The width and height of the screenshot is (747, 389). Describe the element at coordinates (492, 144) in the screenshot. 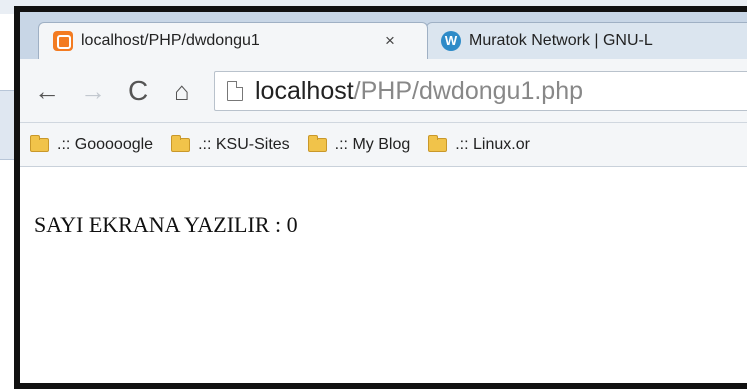

I see `bookmark-label: .:: Linux.or` at that location.